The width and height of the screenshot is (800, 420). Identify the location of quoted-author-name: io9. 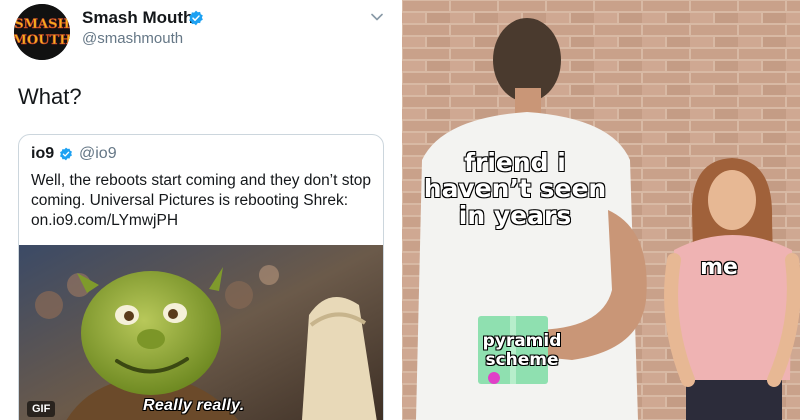
(42, 154).